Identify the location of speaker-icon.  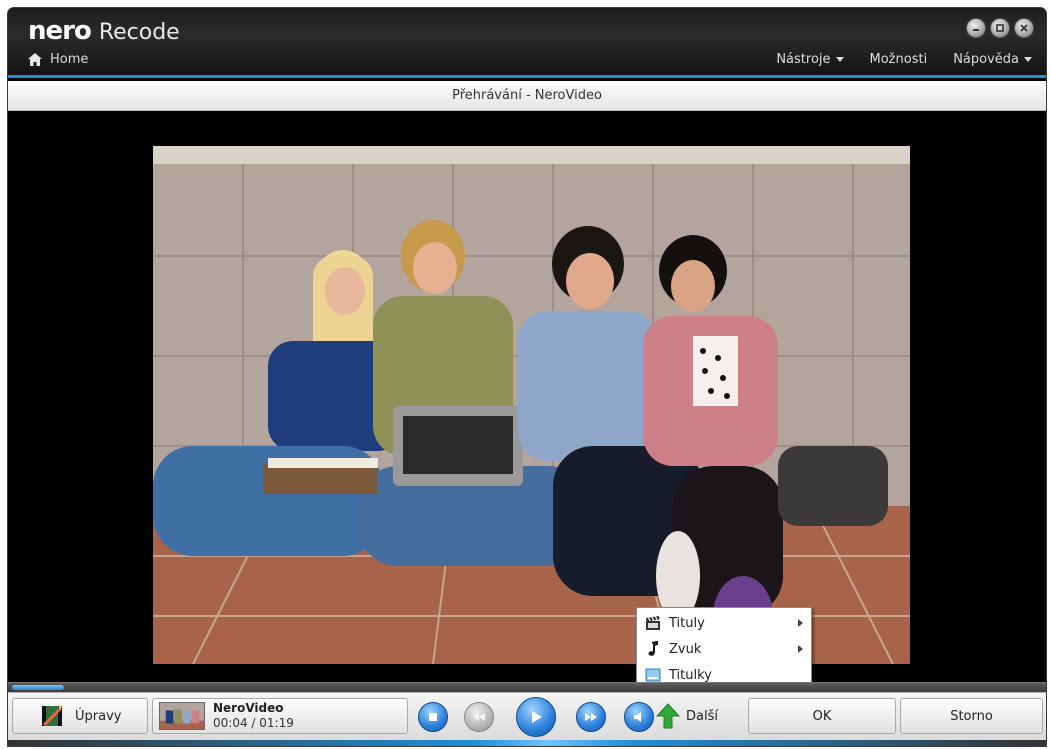
(637, 717).